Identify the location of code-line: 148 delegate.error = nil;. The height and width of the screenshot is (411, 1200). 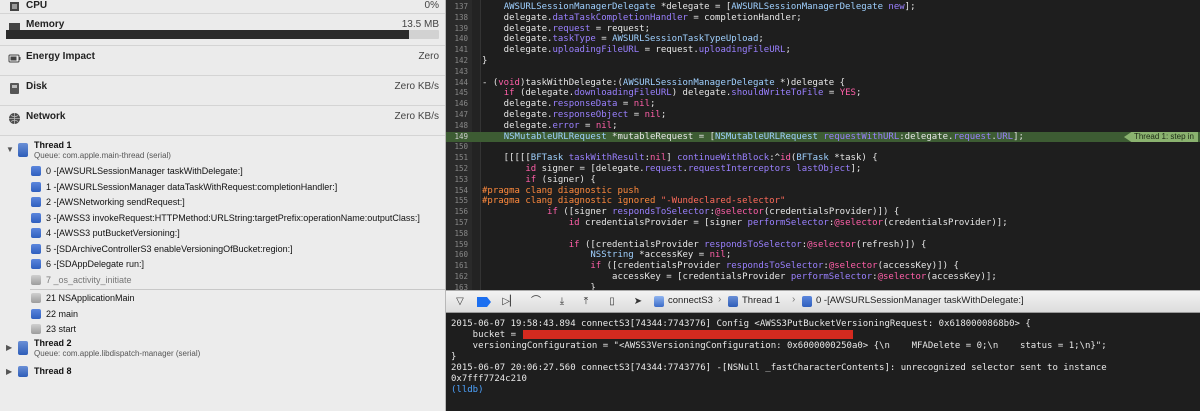
(823, 126).